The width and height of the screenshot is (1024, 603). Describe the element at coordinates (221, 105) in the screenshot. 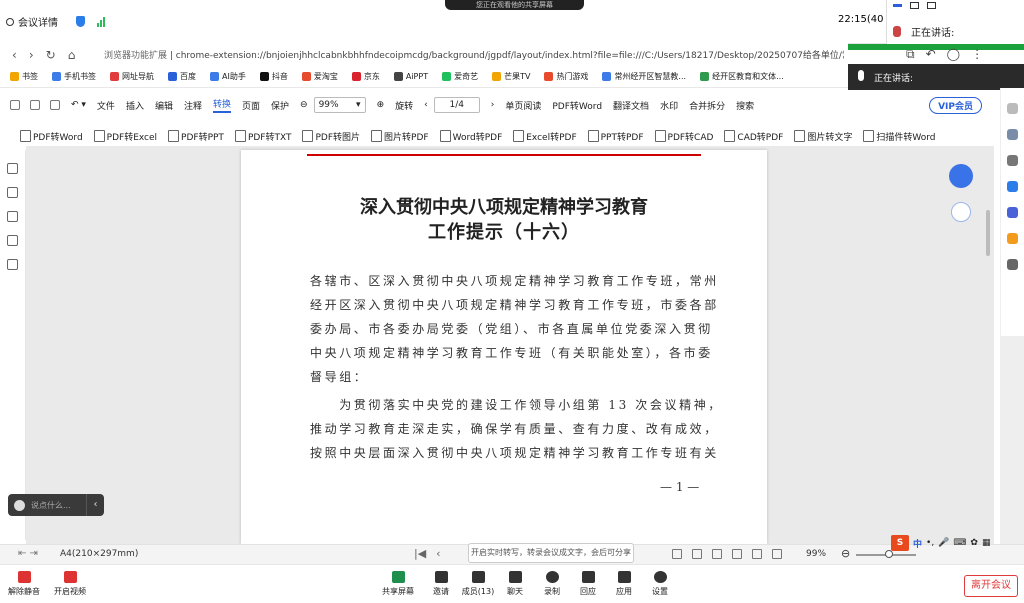

I see `menu-convert: 转换` at that location.